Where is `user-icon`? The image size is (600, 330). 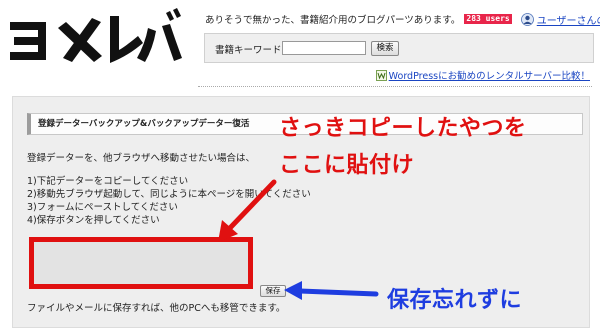 user-icon is located at coordinates (527, 19).